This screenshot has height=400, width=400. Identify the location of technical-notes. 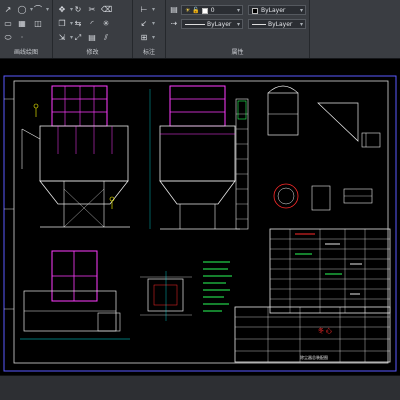
(217, 286).